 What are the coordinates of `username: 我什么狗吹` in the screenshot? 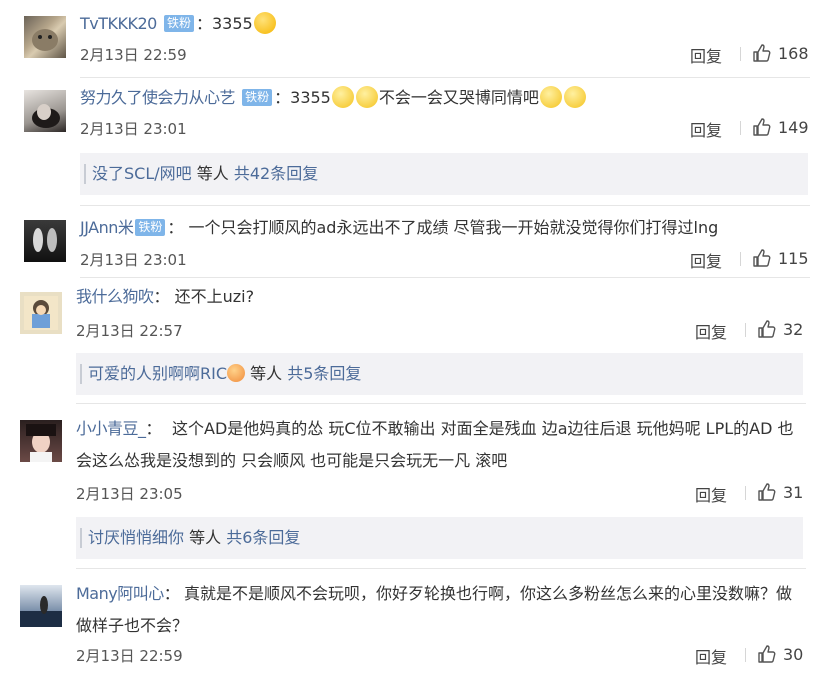 It's located at (115, 296).